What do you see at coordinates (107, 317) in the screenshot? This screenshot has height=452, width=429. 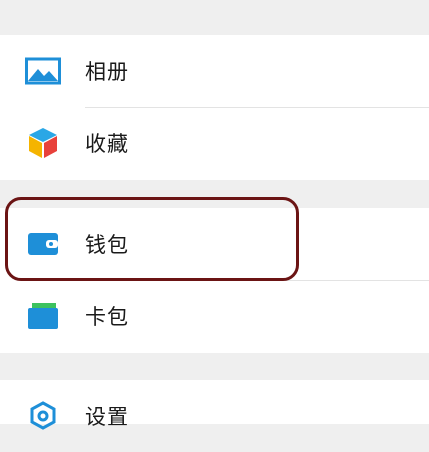 I see `menu-item-label: 卡包` at bounding box center [107, 317].